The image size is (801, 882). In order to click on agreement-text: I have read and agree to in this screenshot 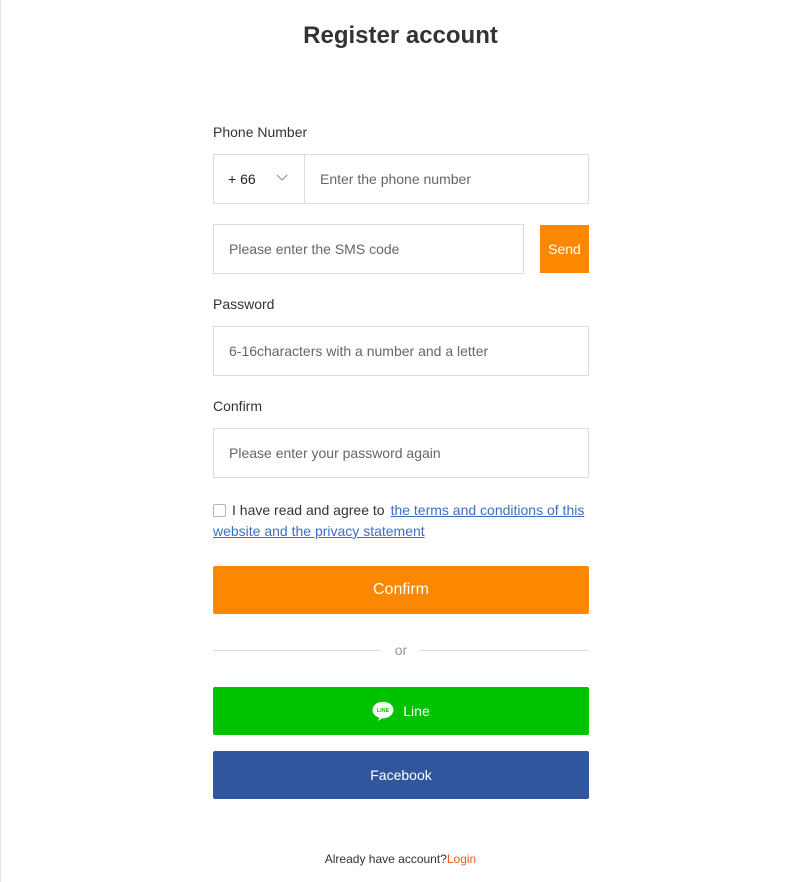, I will do `click(308, 510)`.